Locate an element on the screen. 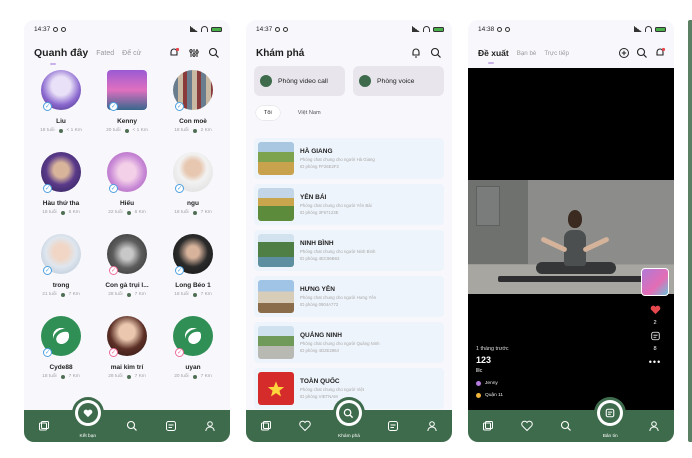 Image resolution: width=692 pixels, height=458 pixels. nav-explore: Khám phá is located at coordinates (349, 421).